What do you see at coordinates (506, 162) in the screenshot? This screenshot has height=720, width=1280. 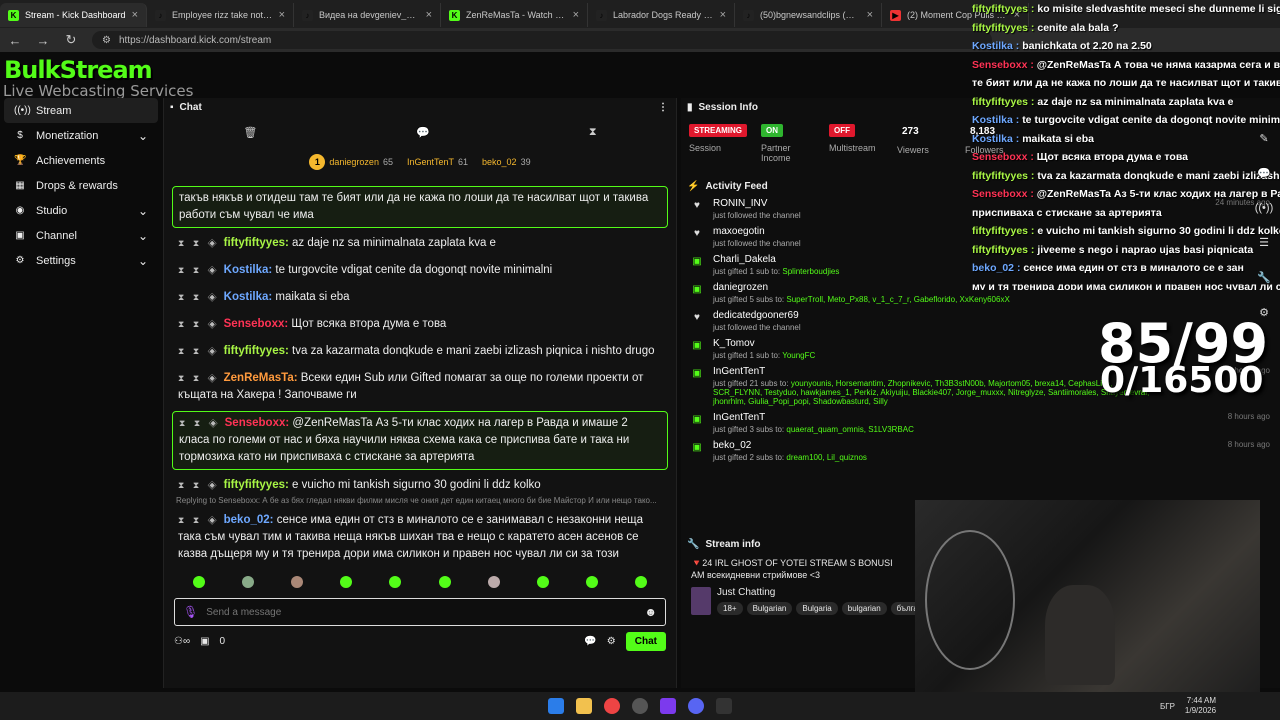 I see `leader-entry: beko_02 39` at bounding box center [506, 162].